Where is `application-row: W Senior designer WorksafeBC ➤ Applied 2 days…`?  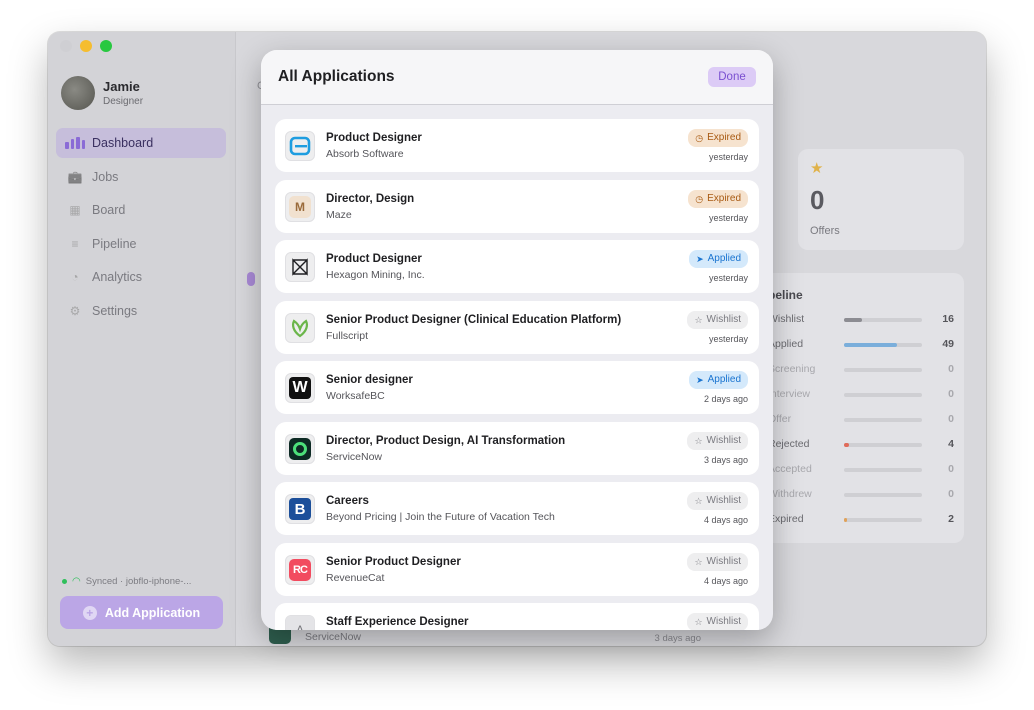
application-row: W Senior designer WorksafeBC ➤ Applied 2 days… is located at coordinates (517, 387).